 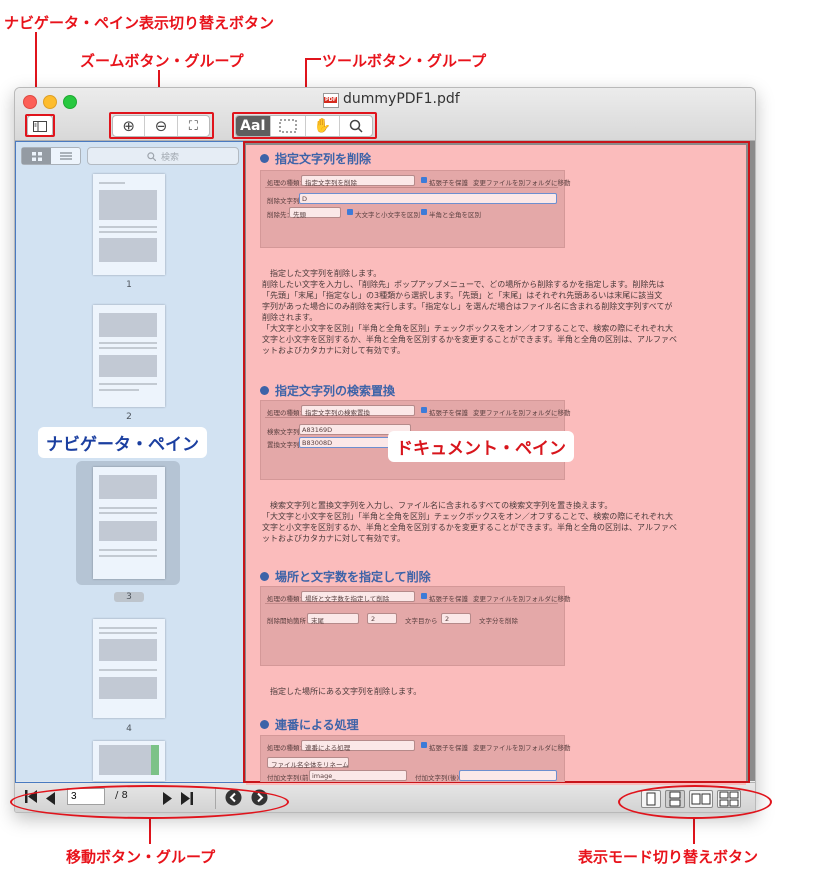 I want to click on zoom-window-button, so click(x=70, y=102).